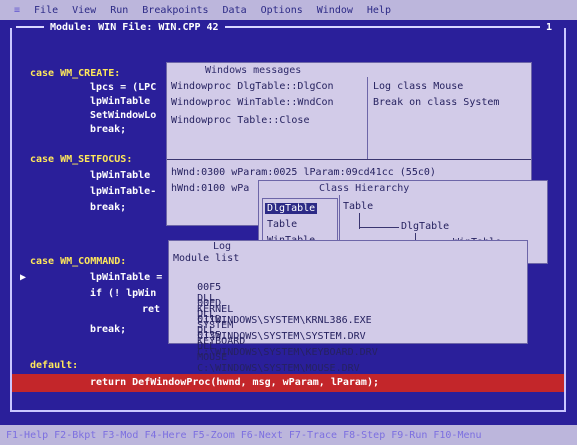  I want to click on code-line: case WM_SETFOCUS:, so click(81, 159).